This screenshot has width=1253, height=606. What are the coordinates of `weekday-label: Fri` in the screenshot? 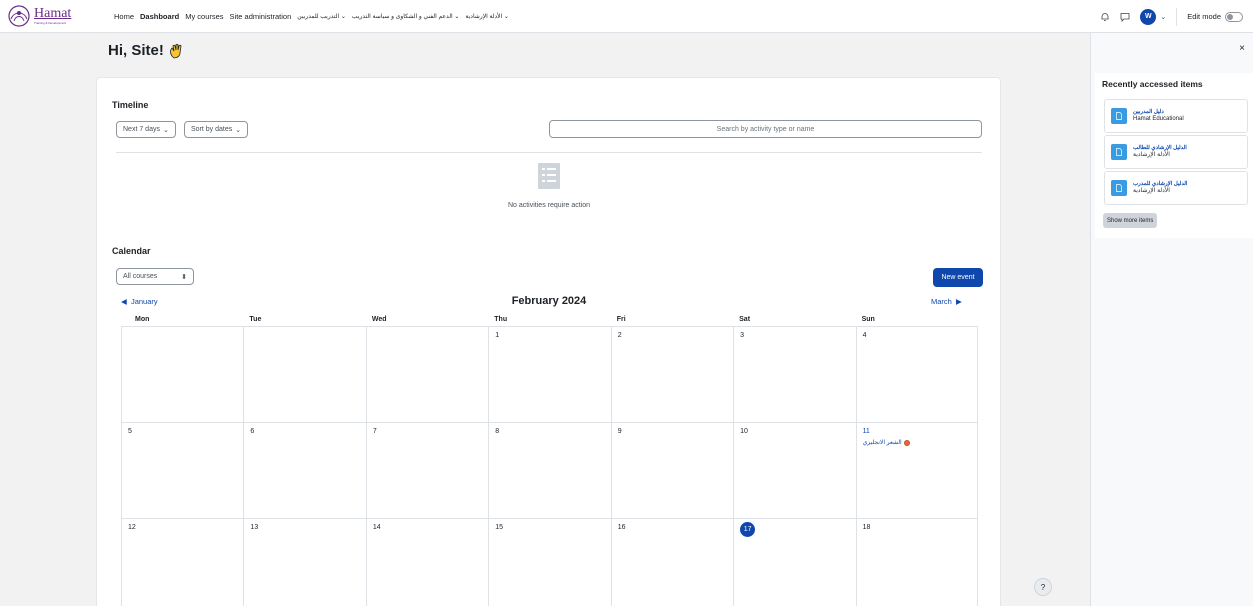 It's located at (621, 319).